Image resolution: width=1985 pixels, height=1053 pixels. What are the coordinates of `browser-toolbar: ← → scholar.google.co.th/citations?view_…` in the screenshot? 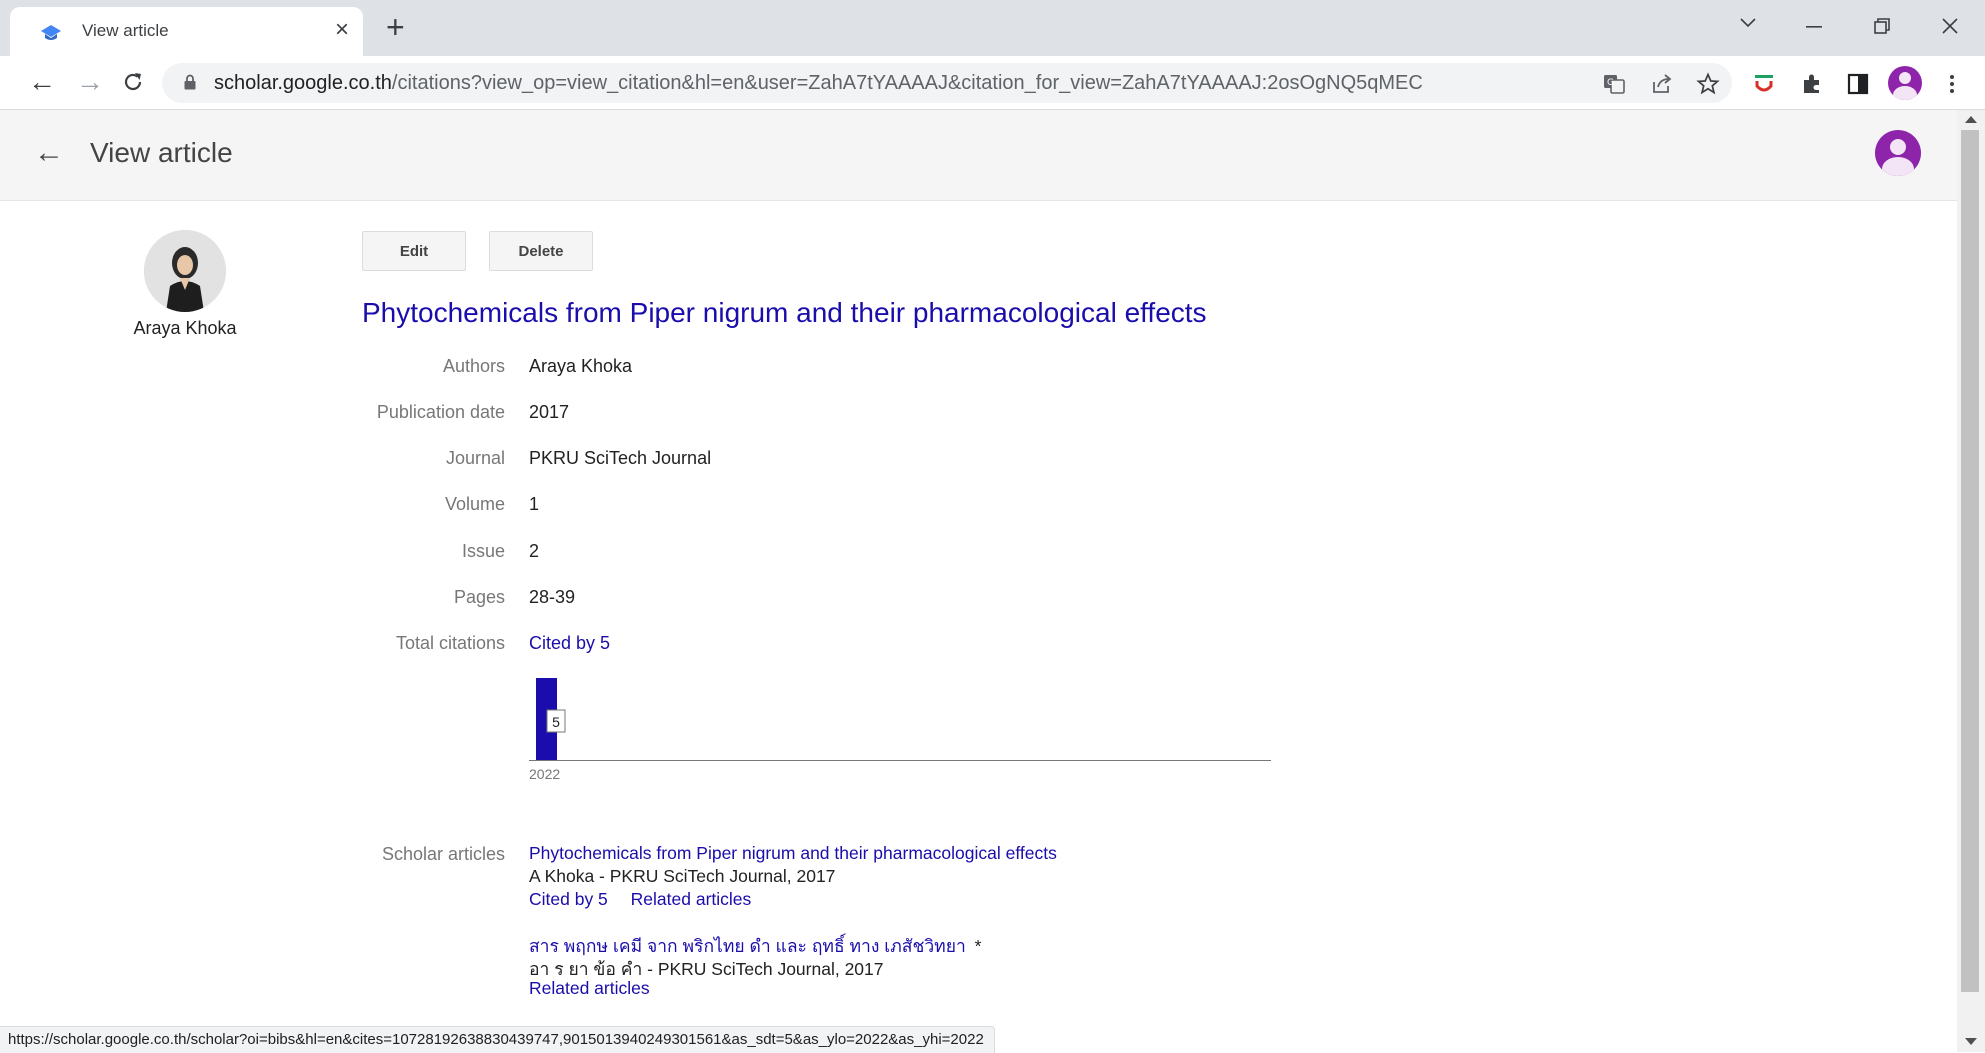 It's located at (992, 83).